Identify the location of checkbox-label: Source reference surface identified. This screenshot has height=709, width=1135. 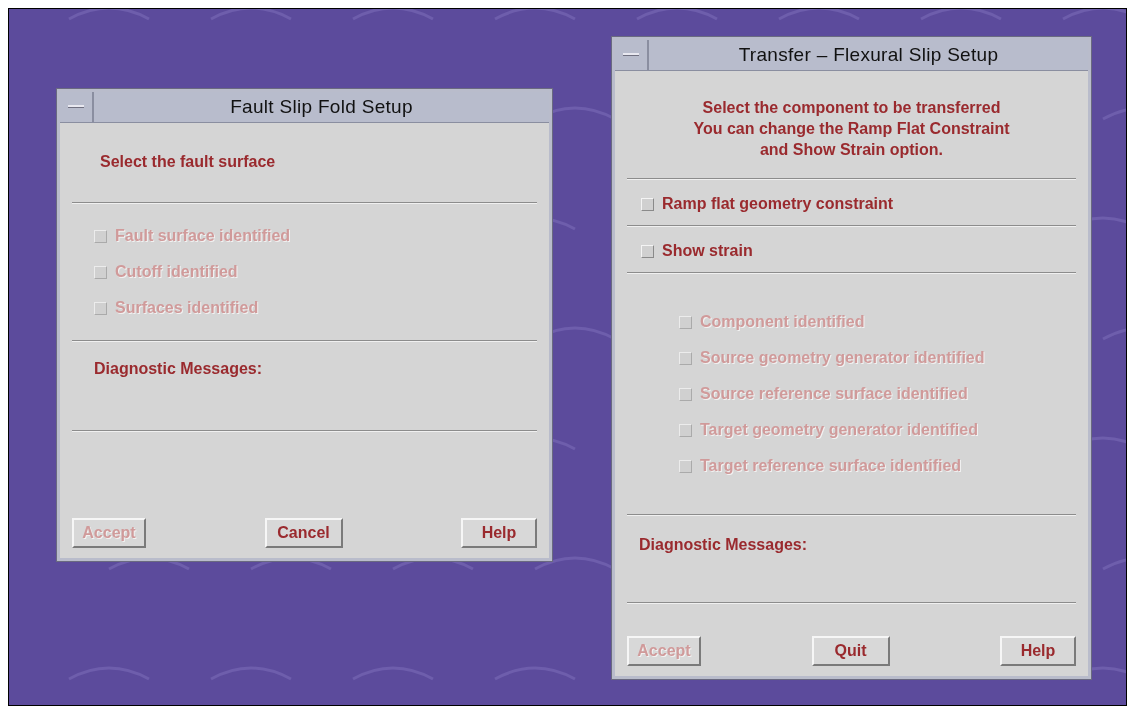
(834, 394).